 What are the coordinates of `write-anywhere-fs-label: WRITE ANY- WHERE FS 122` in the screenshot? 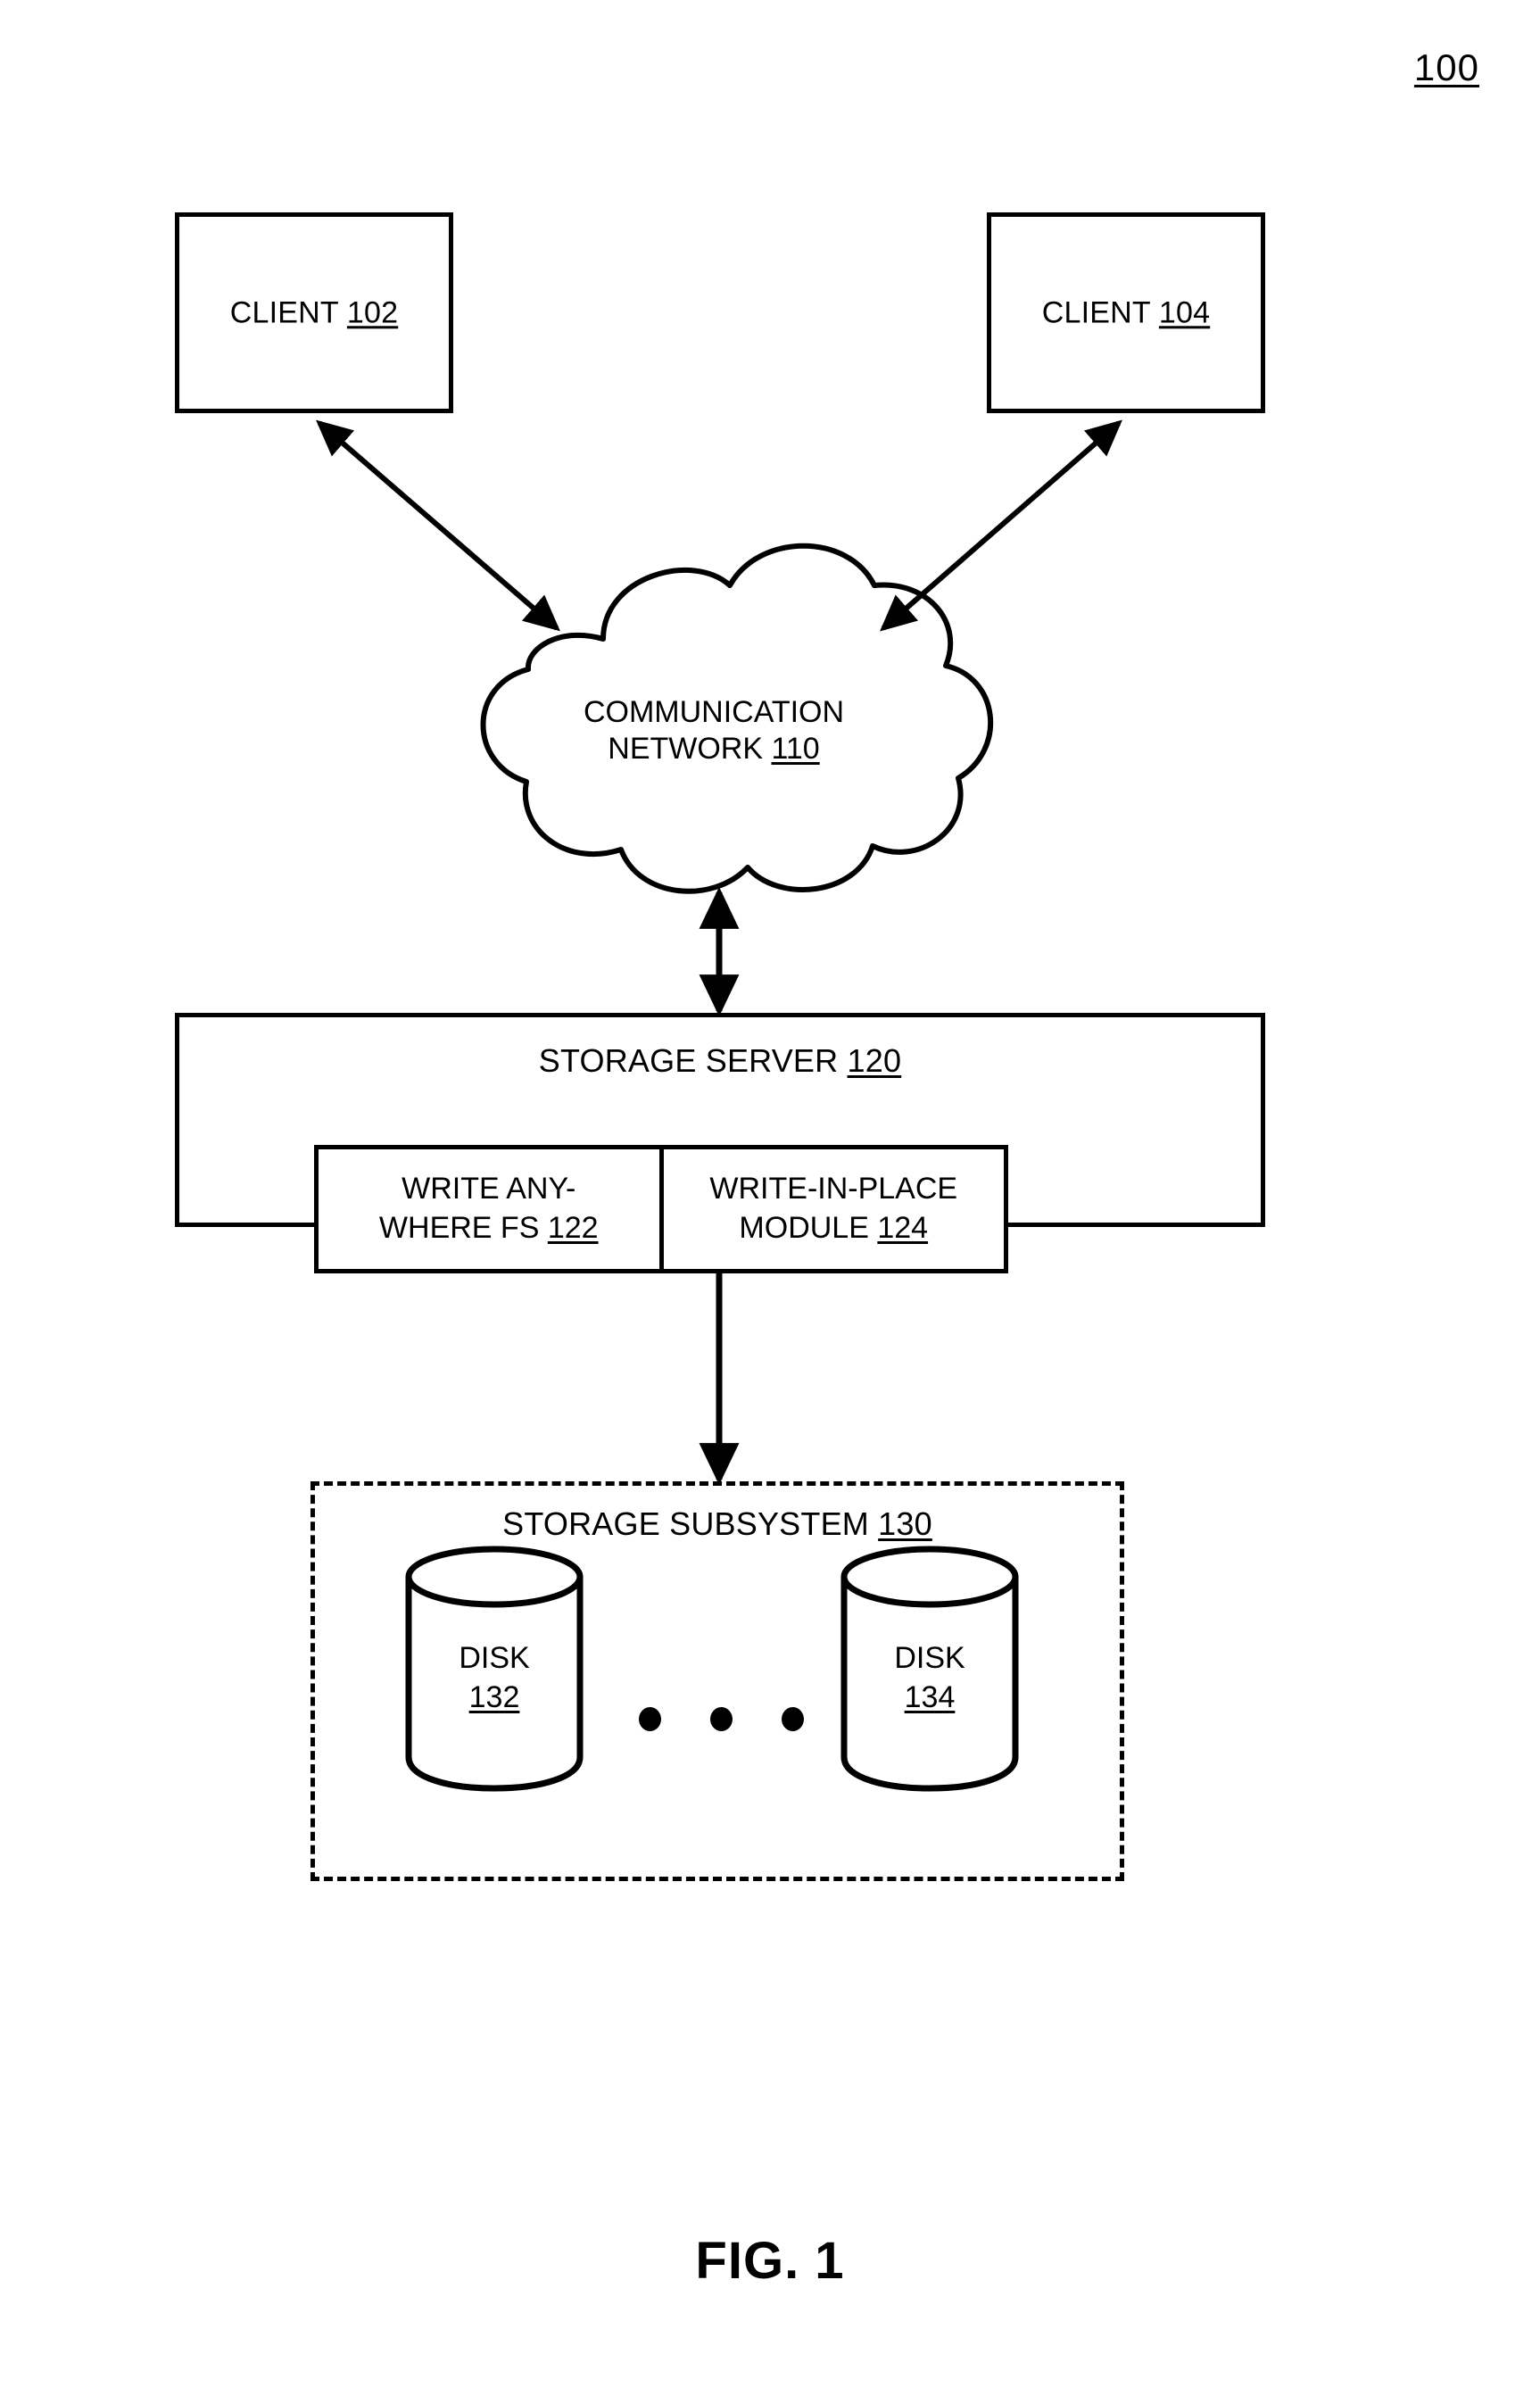 It's located at (489, 1209).